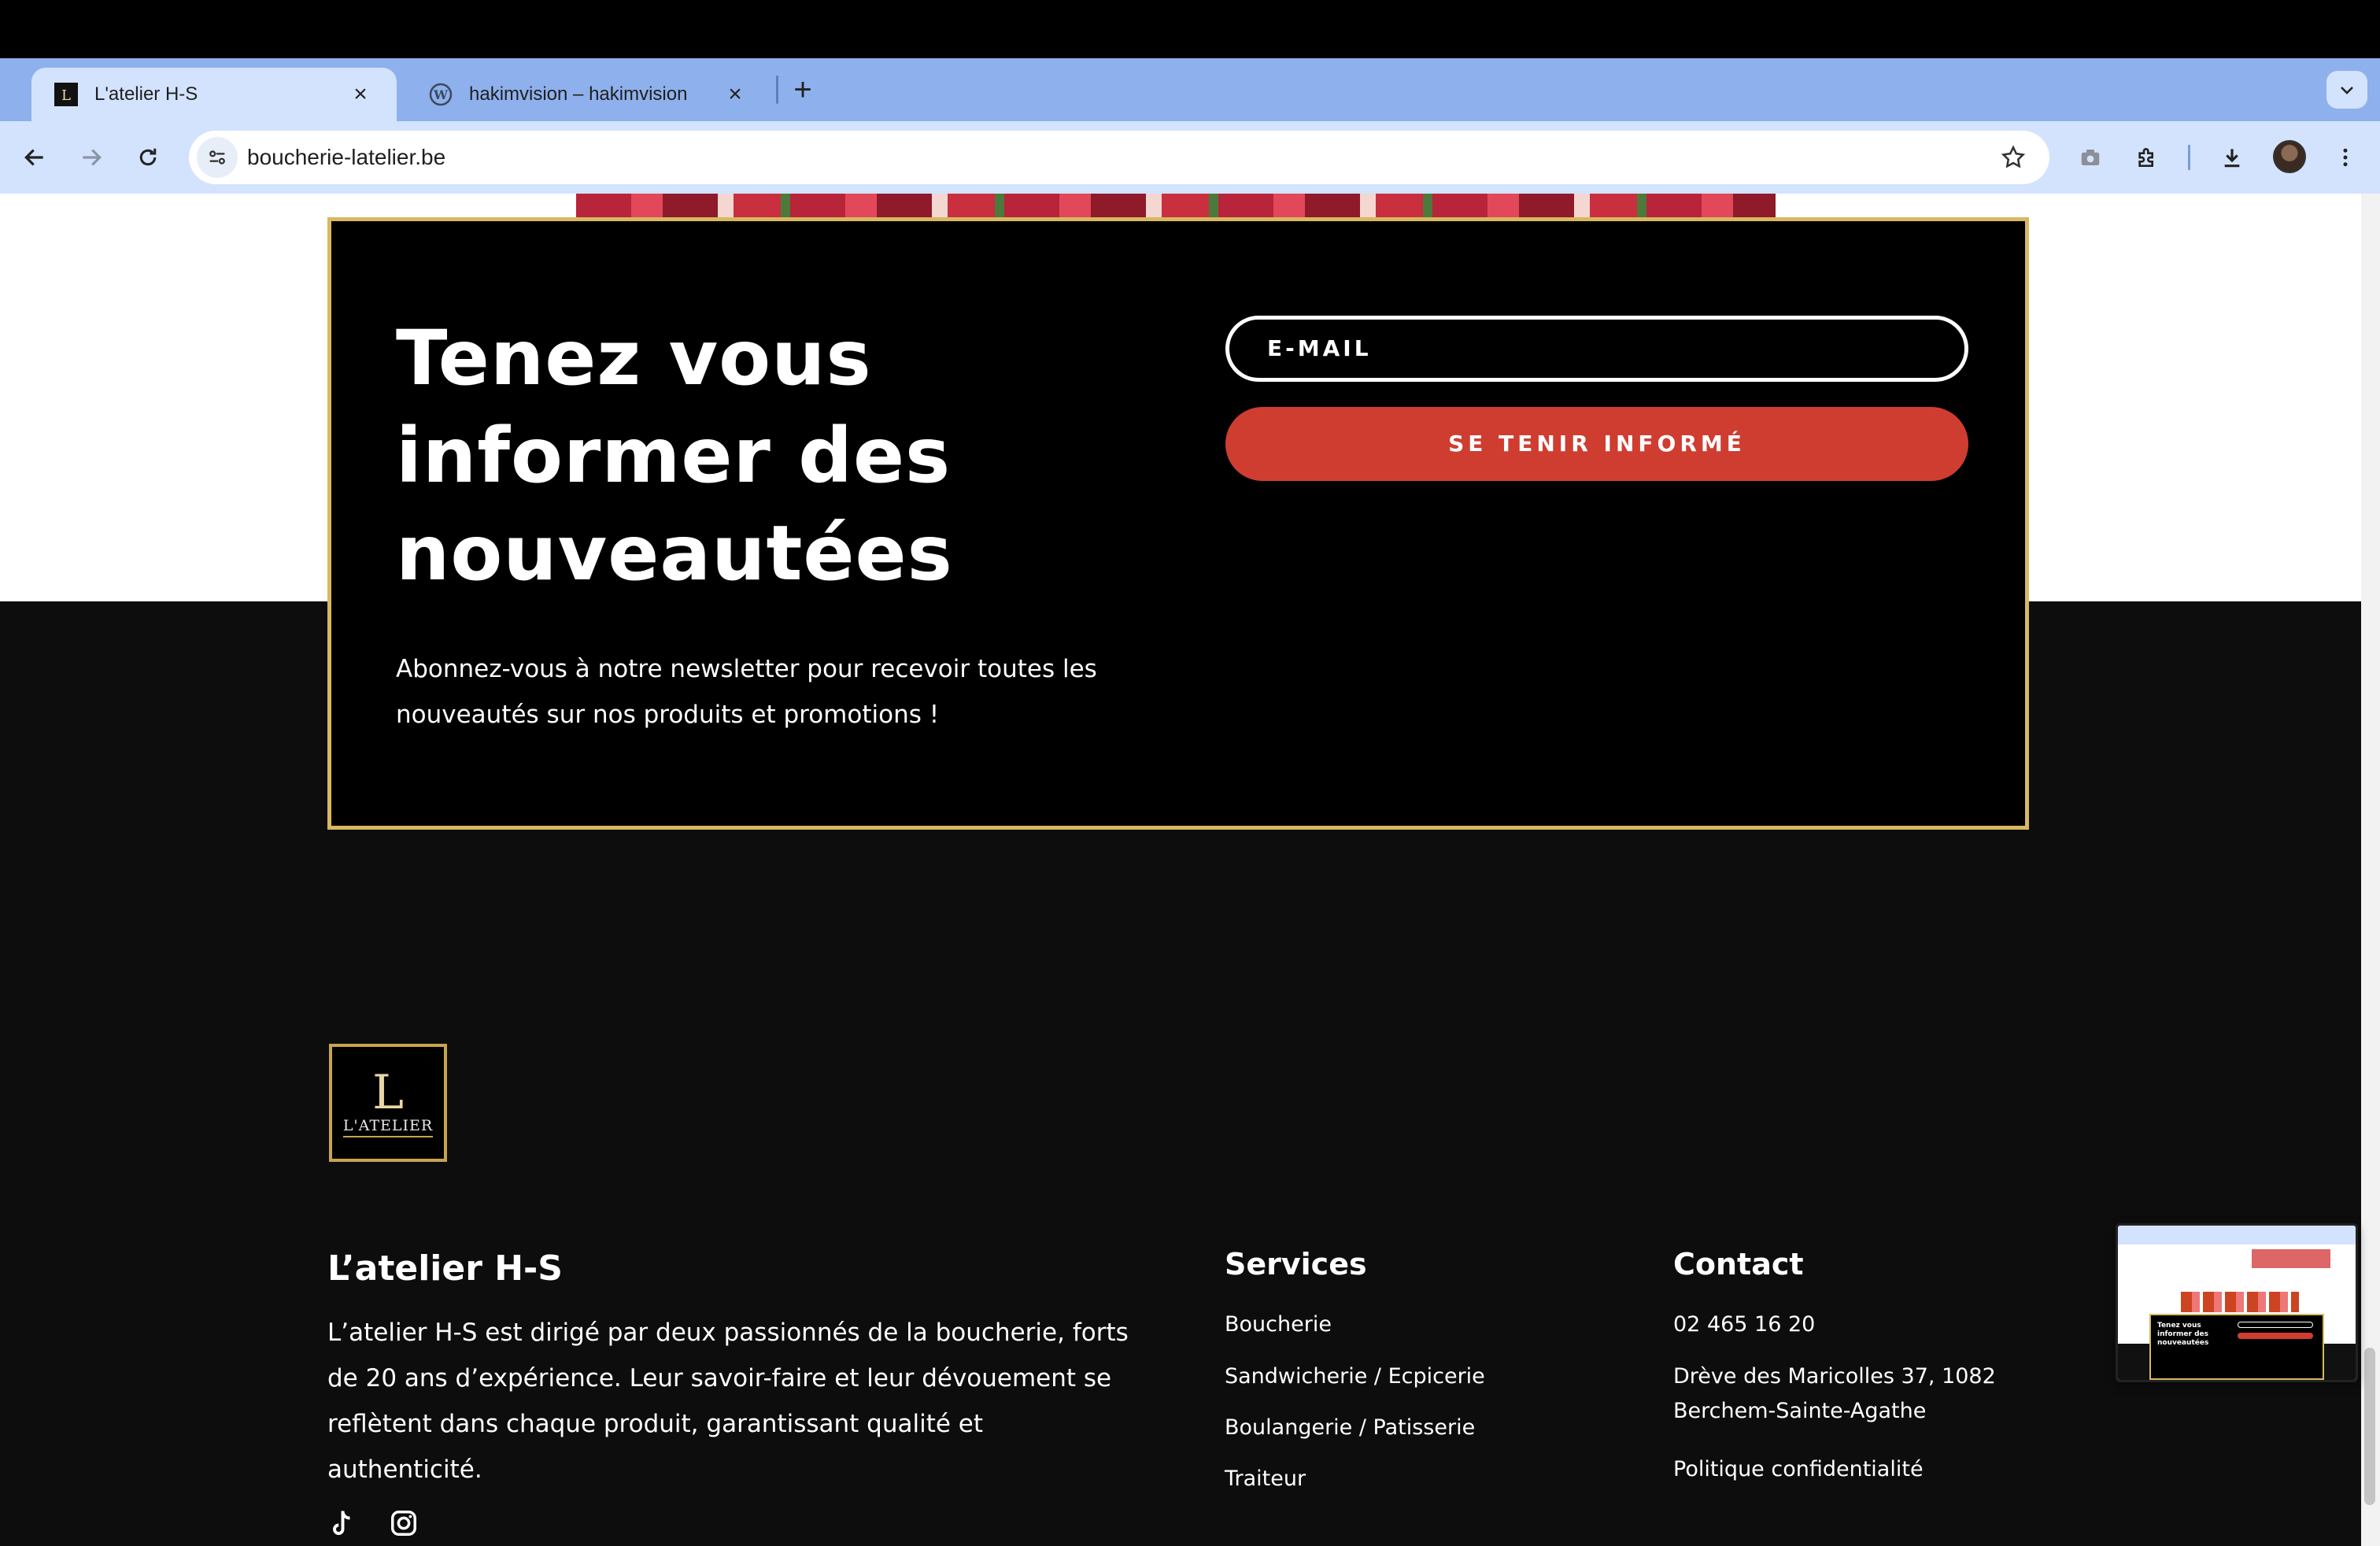  Describe the element at coordinates (2189, 157) in the screenshot. I see `toolbar-separator` at that location.